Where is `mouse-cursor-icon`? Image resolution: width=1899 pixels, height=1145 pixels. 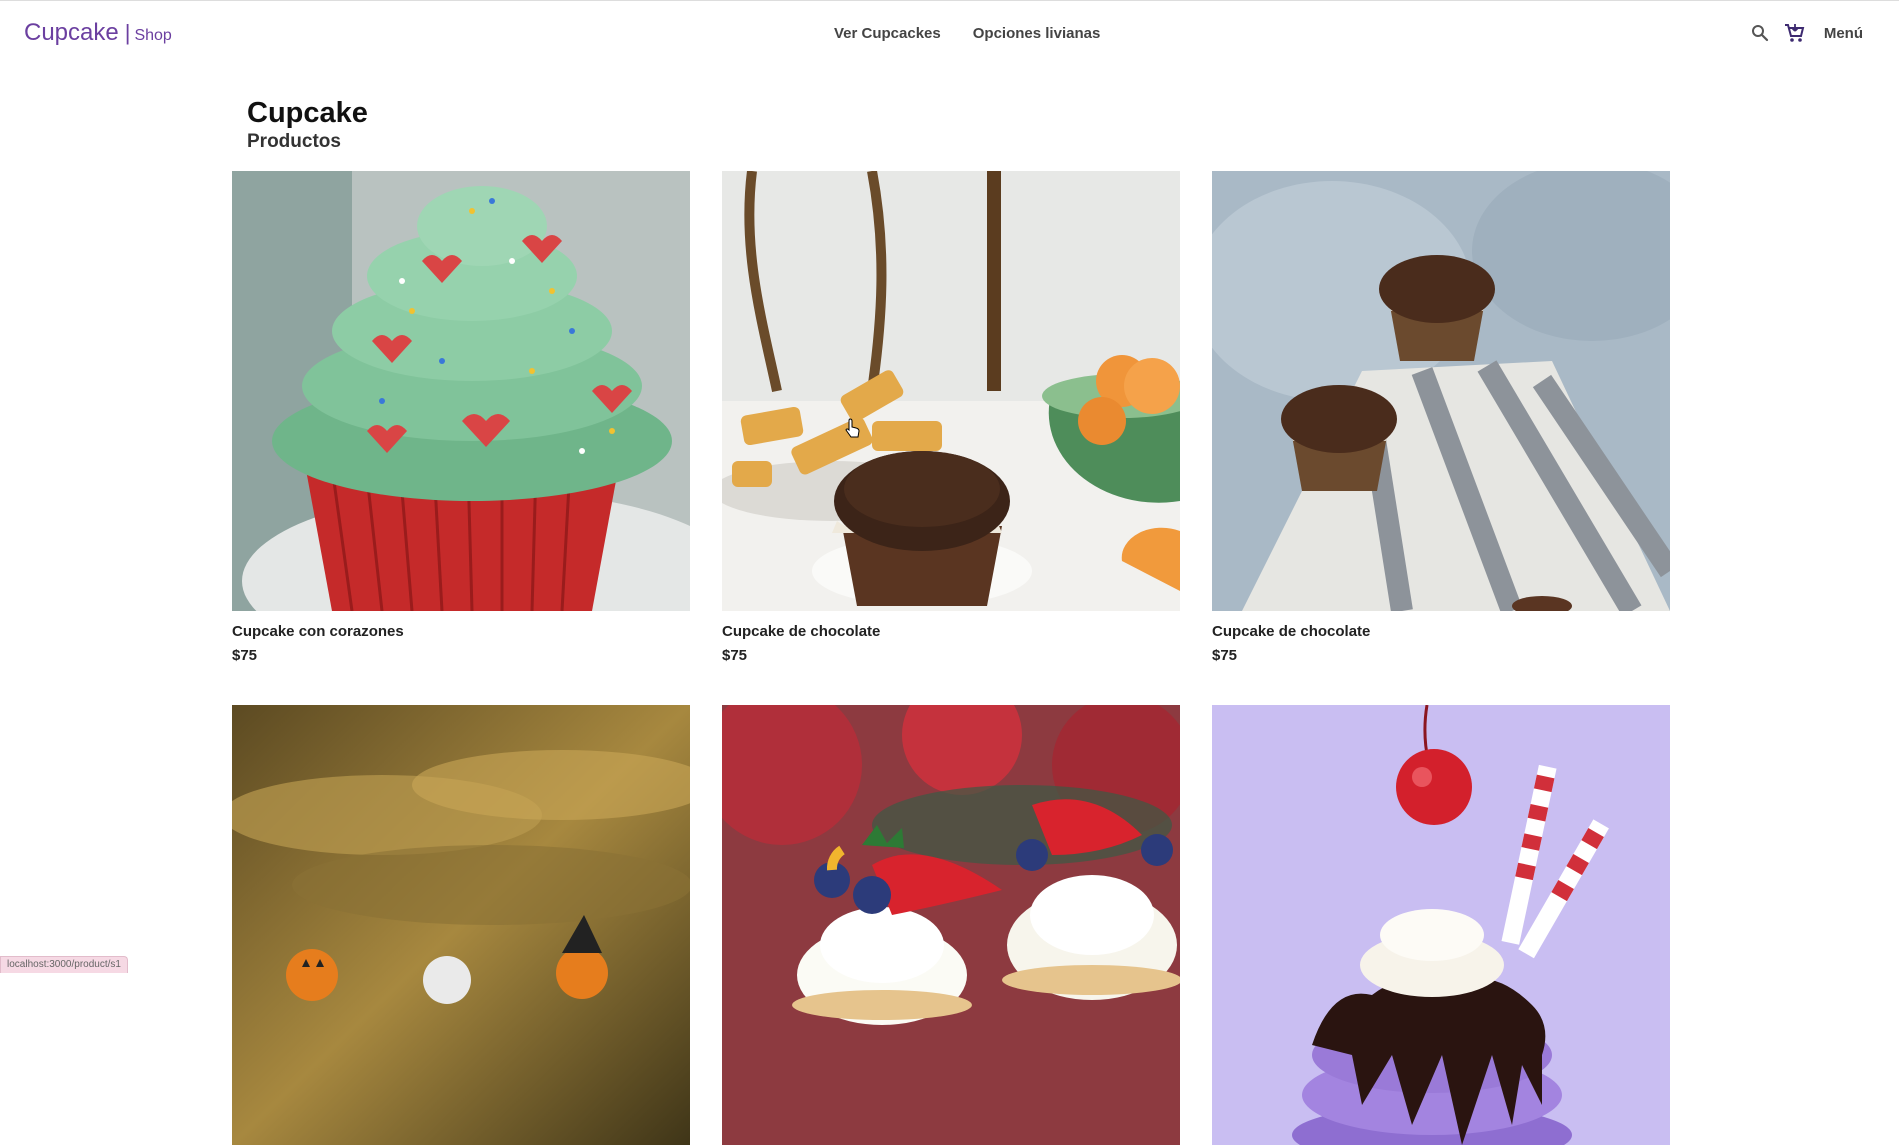 mouse-cursor-icon is located at coordinates (853, 431).